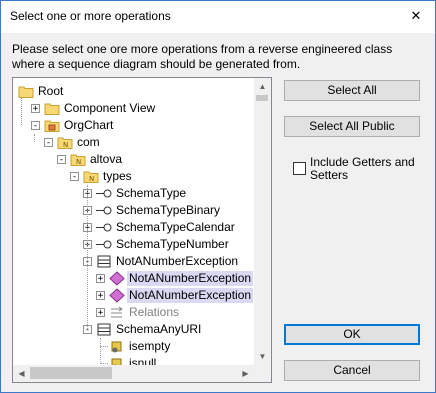 The width and height of the screenshot is (436, 393). What do you see at coordinates (416, 16) in the screenshot?
I see `close-button: ✕` at bounding box center [416, 16].